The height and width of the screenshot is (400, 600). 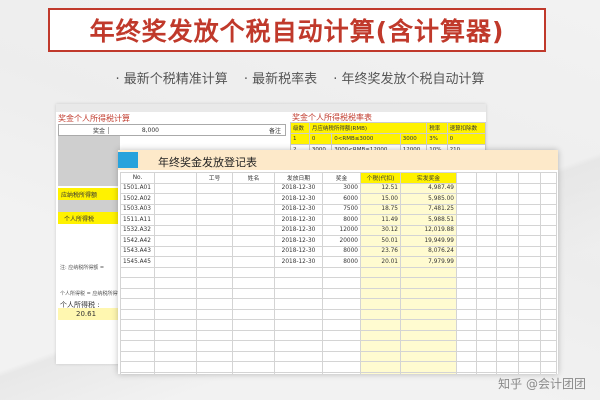 What do you see at coordinates (137, 209) in the screenshot?
I see `table-cell: 1503.A03` at bounding box center [137, 209].